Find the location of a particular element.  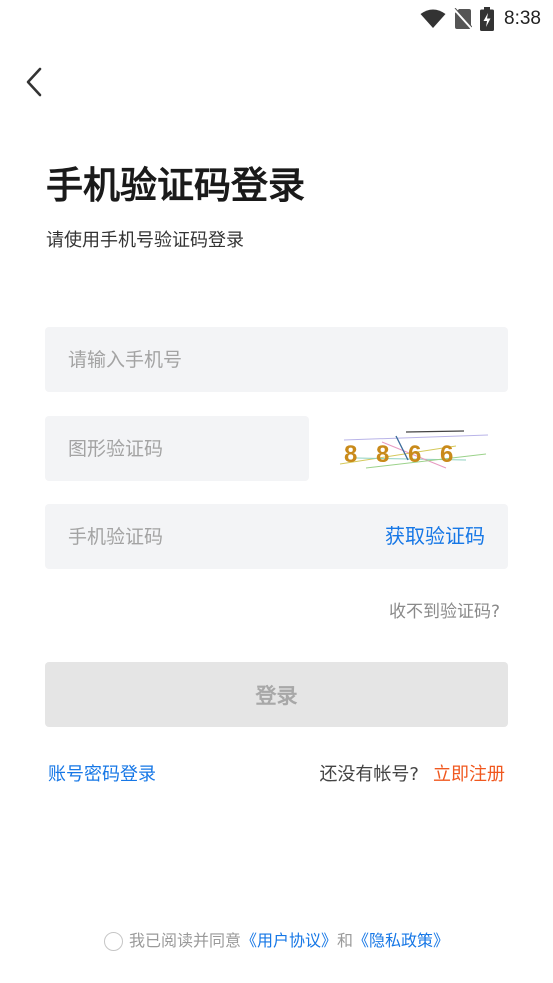

no-sim-icon is located at coordinates (463, 19).